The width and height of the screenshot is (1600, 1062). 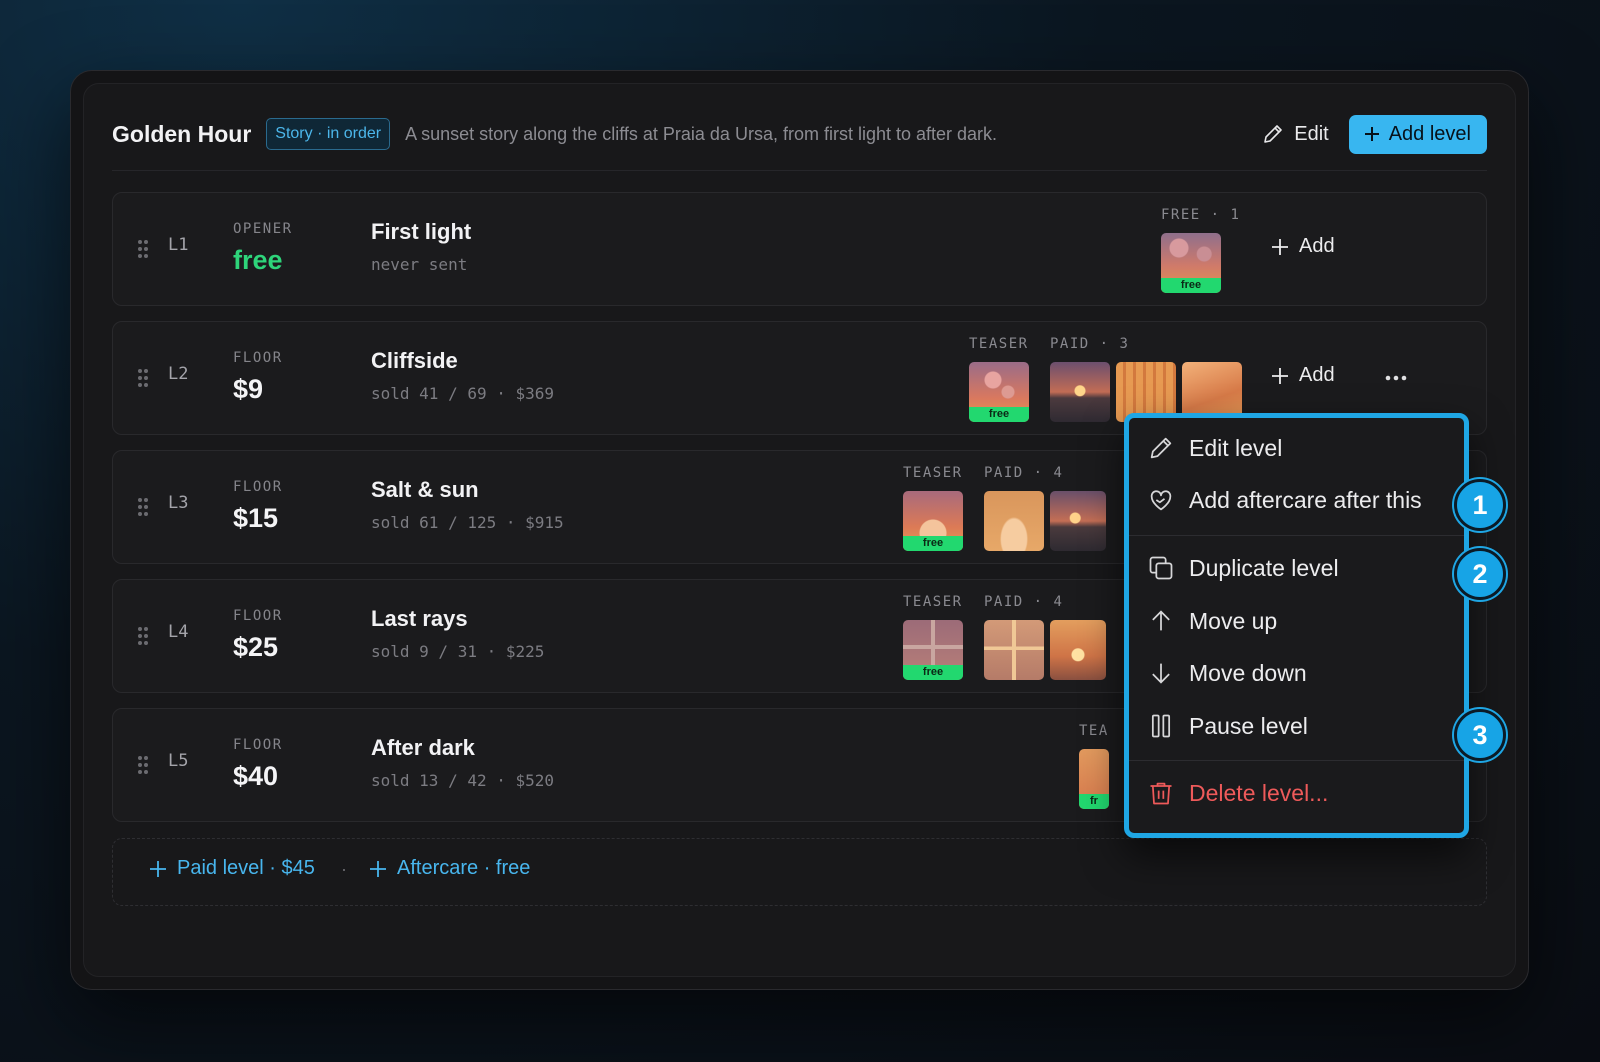 What do you see at coordinates (1248, 672) in the screenshot?
I see `menu-item-label: Move down` at bounding box center [1248, 672].